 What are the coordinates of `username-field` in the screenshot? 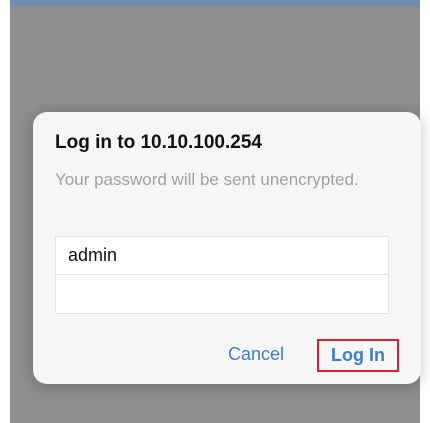 It's located at (222, 255).